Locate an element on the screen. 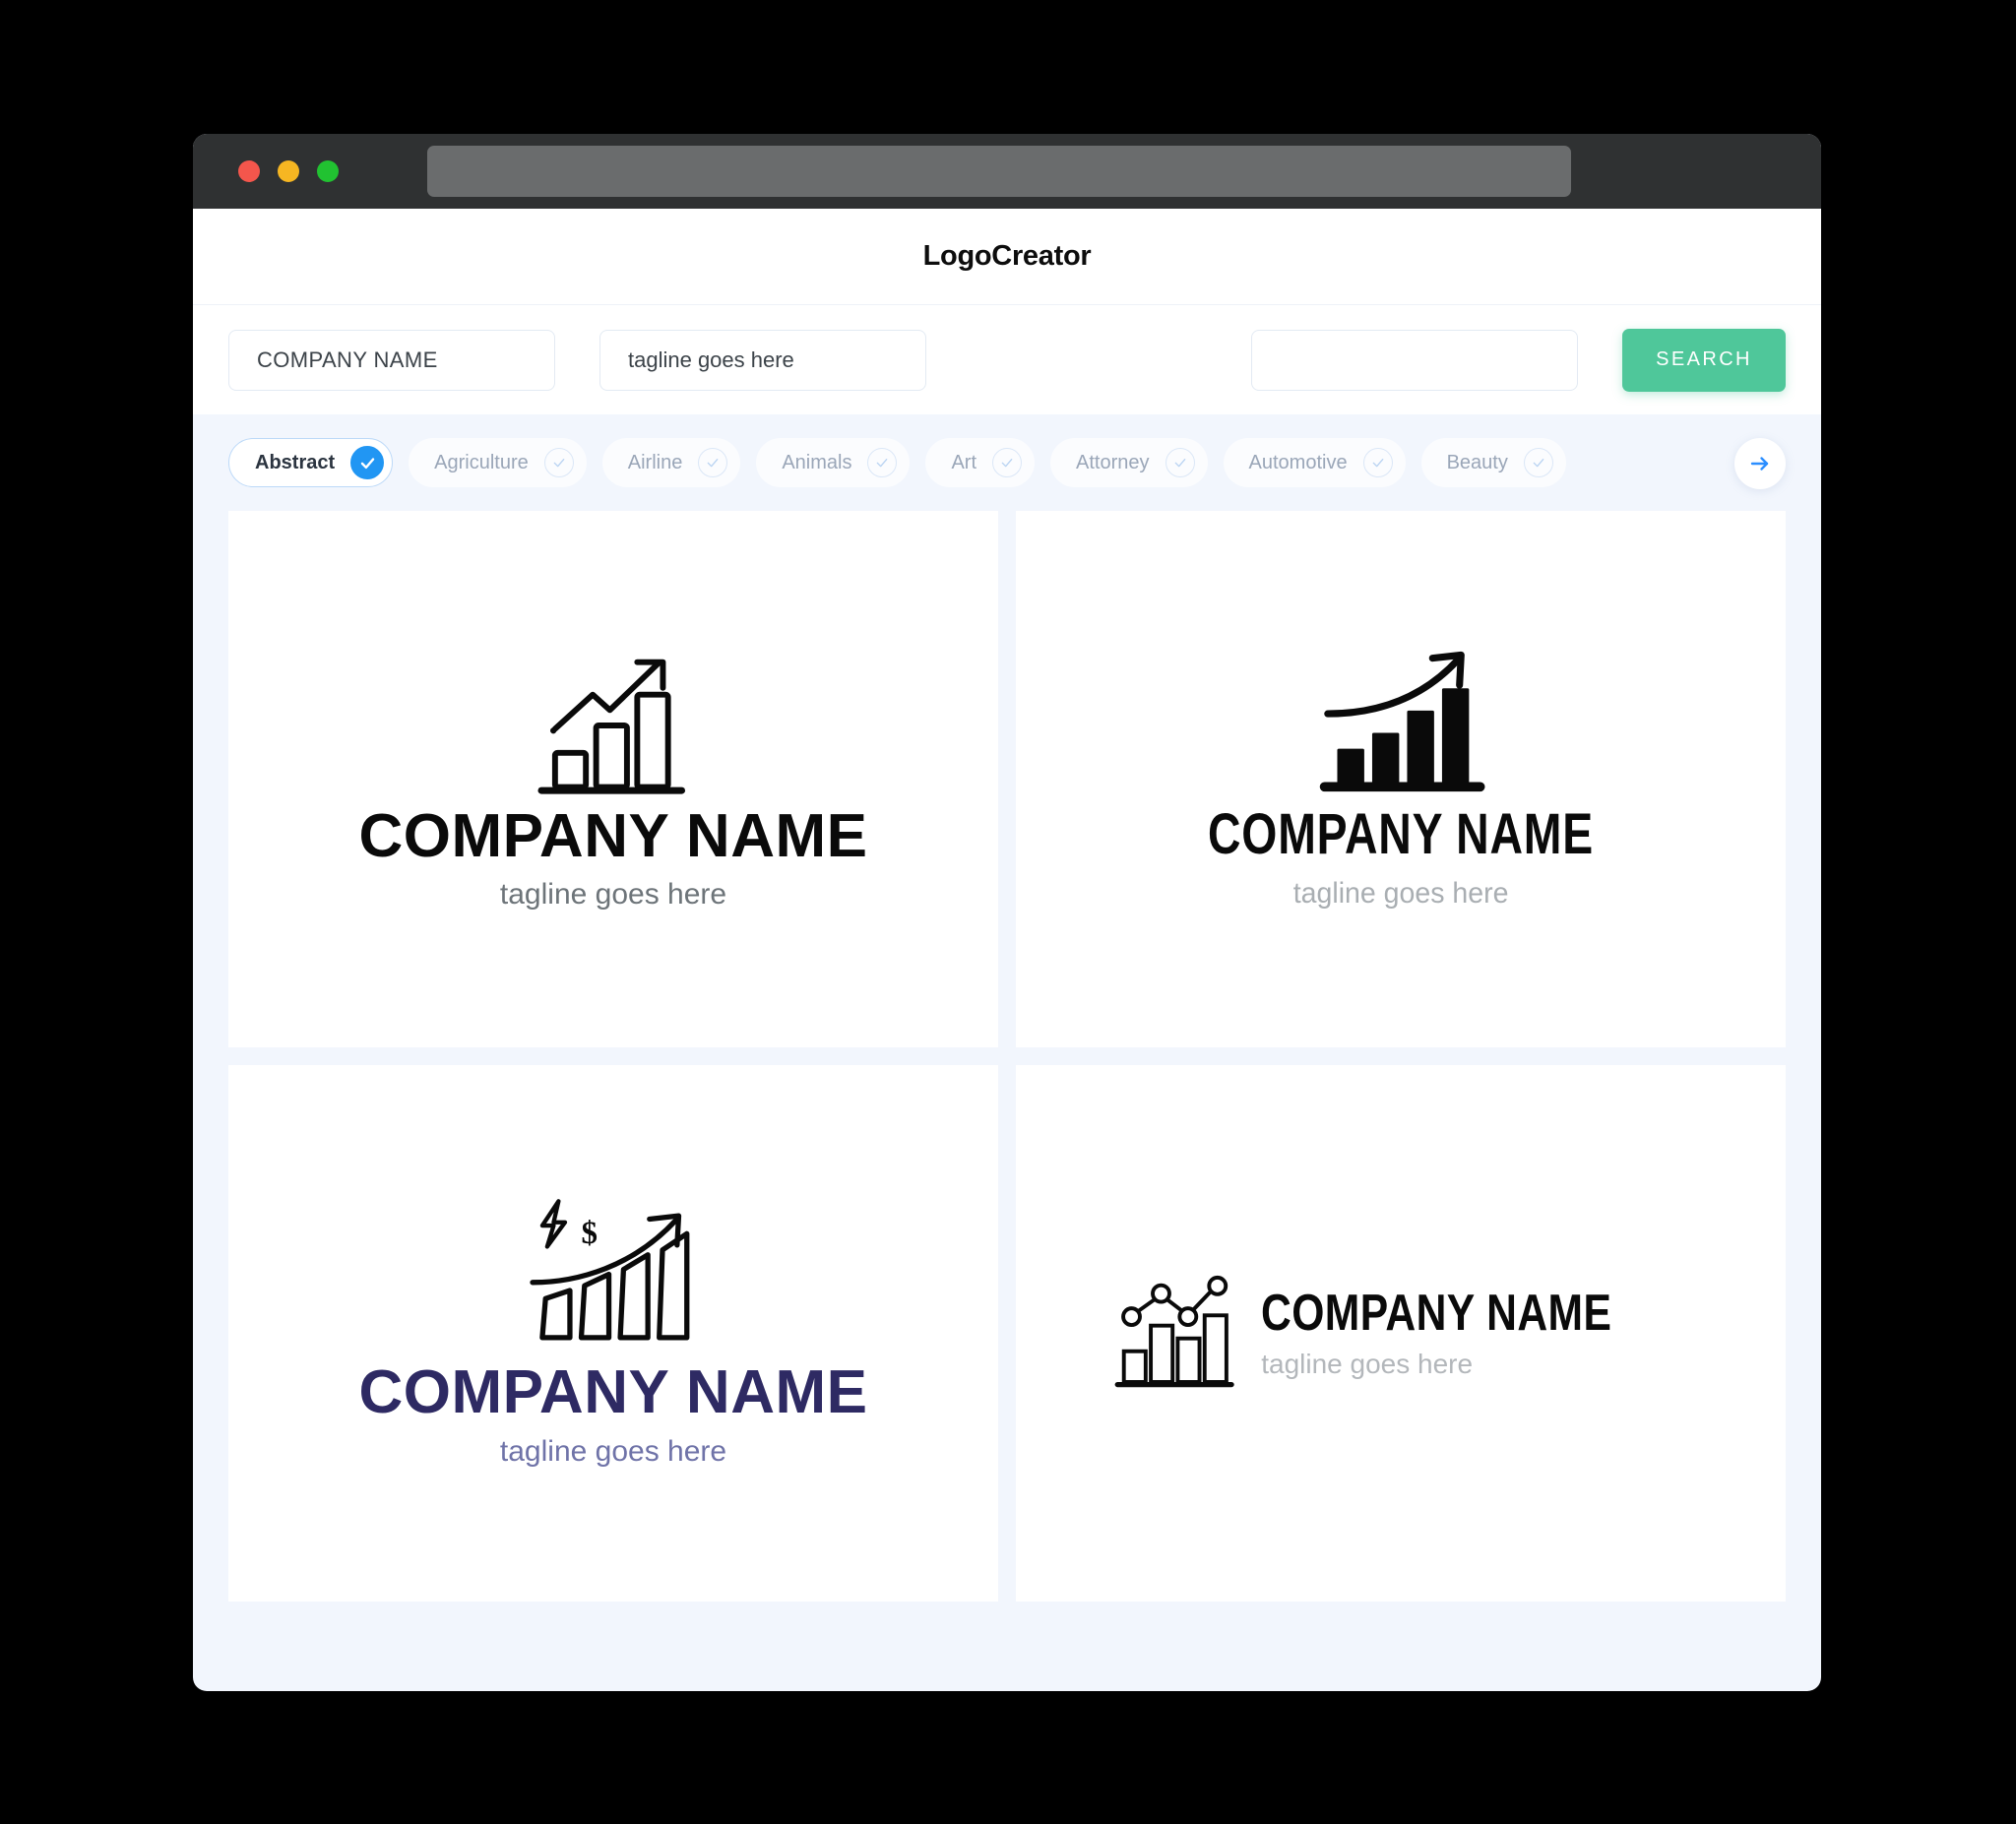  url-bar is located at coordinates (999, 171).